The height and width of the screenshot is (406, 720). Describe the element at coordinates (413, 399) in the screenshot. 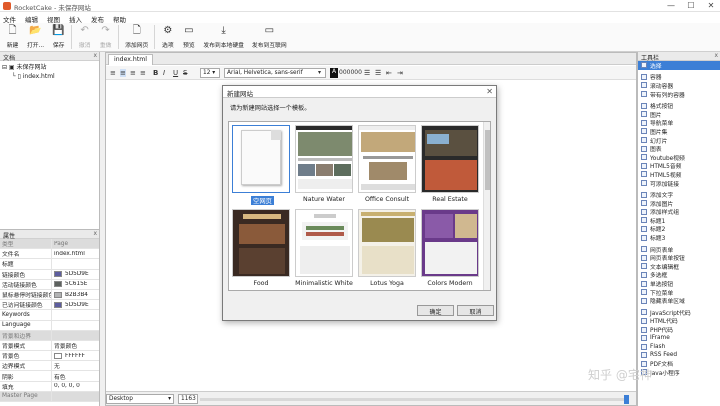

I see `width-slider` at that location.